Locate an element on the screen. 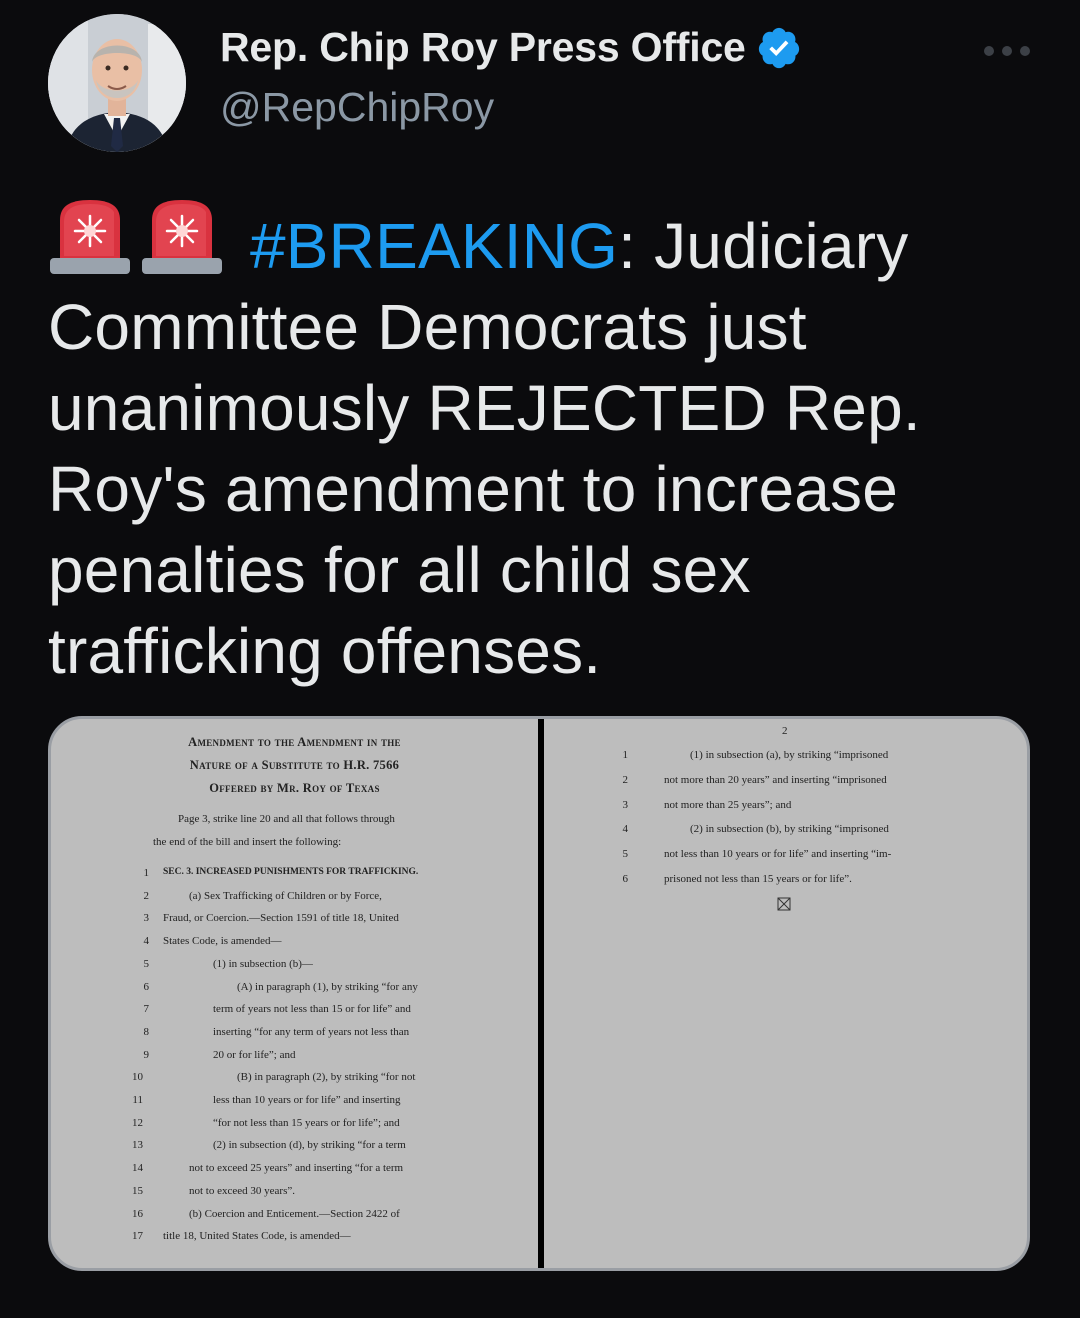 Image resolution: width=1080 pixels, height=1318 pixels. document-line: (1) in subsection (b)— is located at coordinates (263, 963).